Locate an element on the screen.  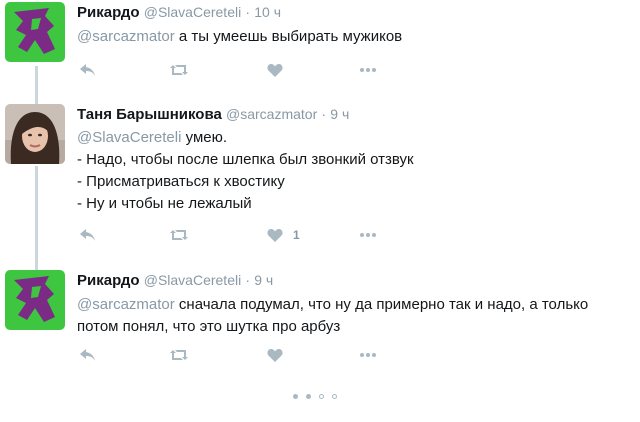
tweet-line: - Присматриваться к хвостику is located at coordinates (181, 181).